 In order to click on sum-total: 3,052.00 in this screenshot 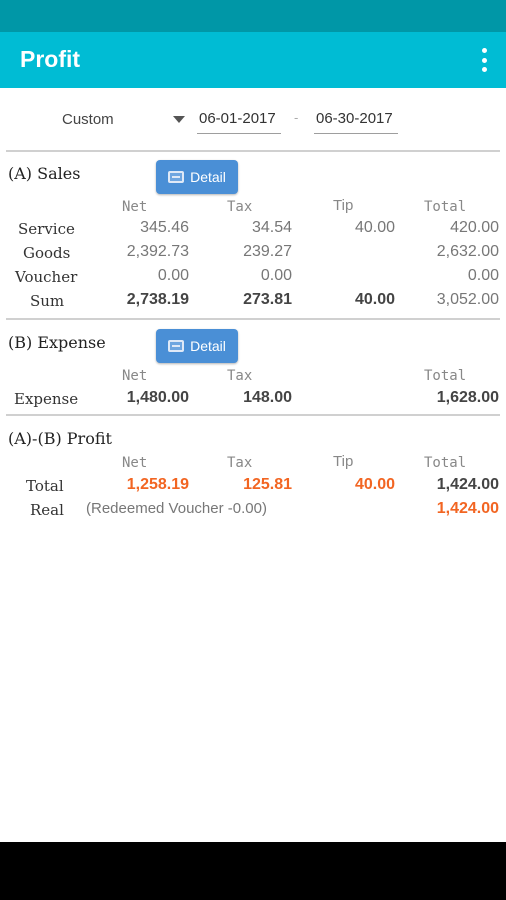, I will do `click(467, 299)`.